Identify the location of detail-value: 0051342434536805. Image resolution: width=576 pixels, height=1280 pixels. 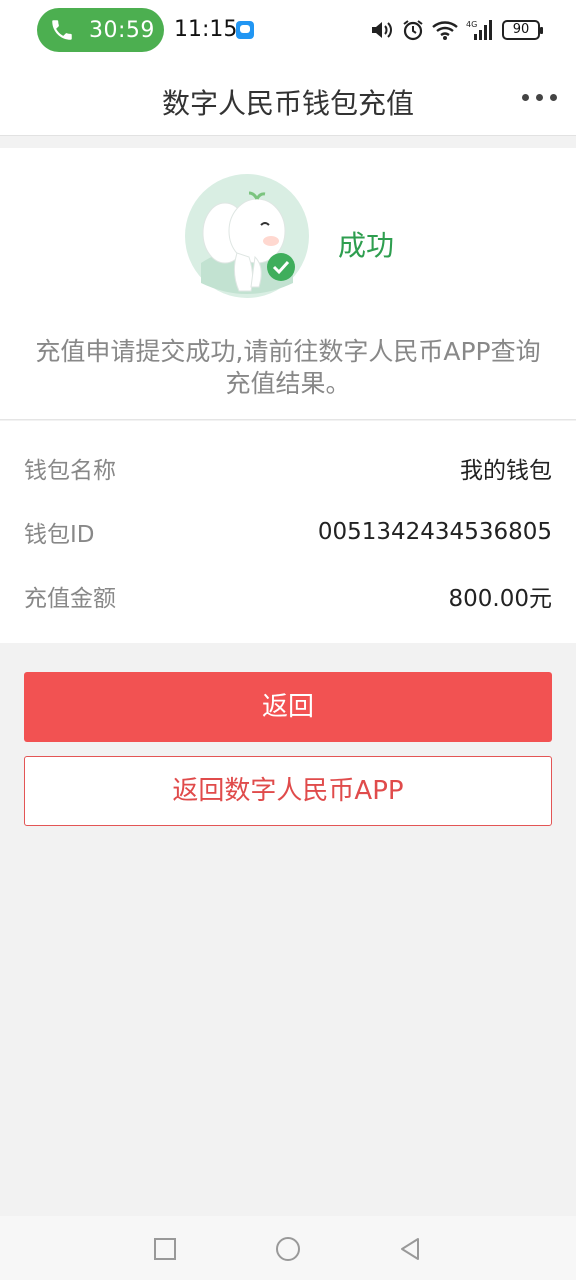
(434, 532).